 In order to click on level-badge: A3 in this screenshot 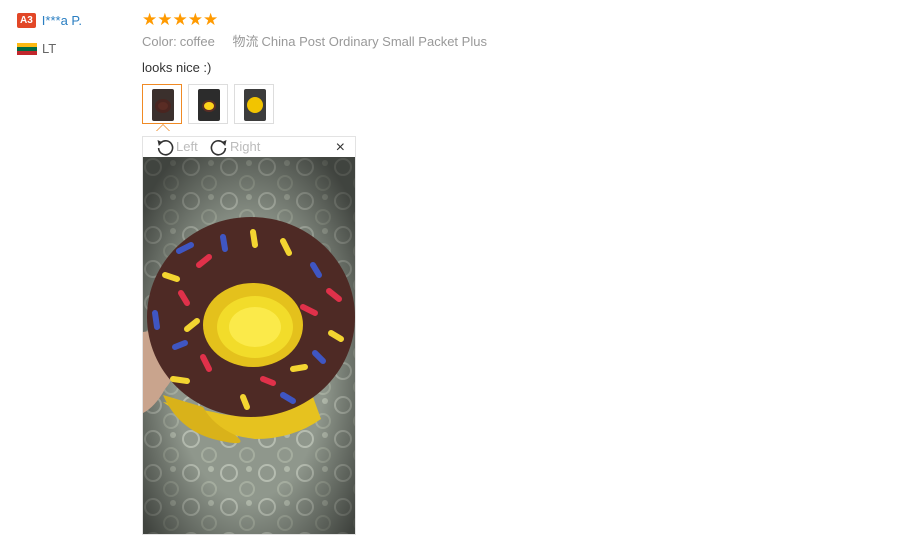, I will do `click(26, 21)`.